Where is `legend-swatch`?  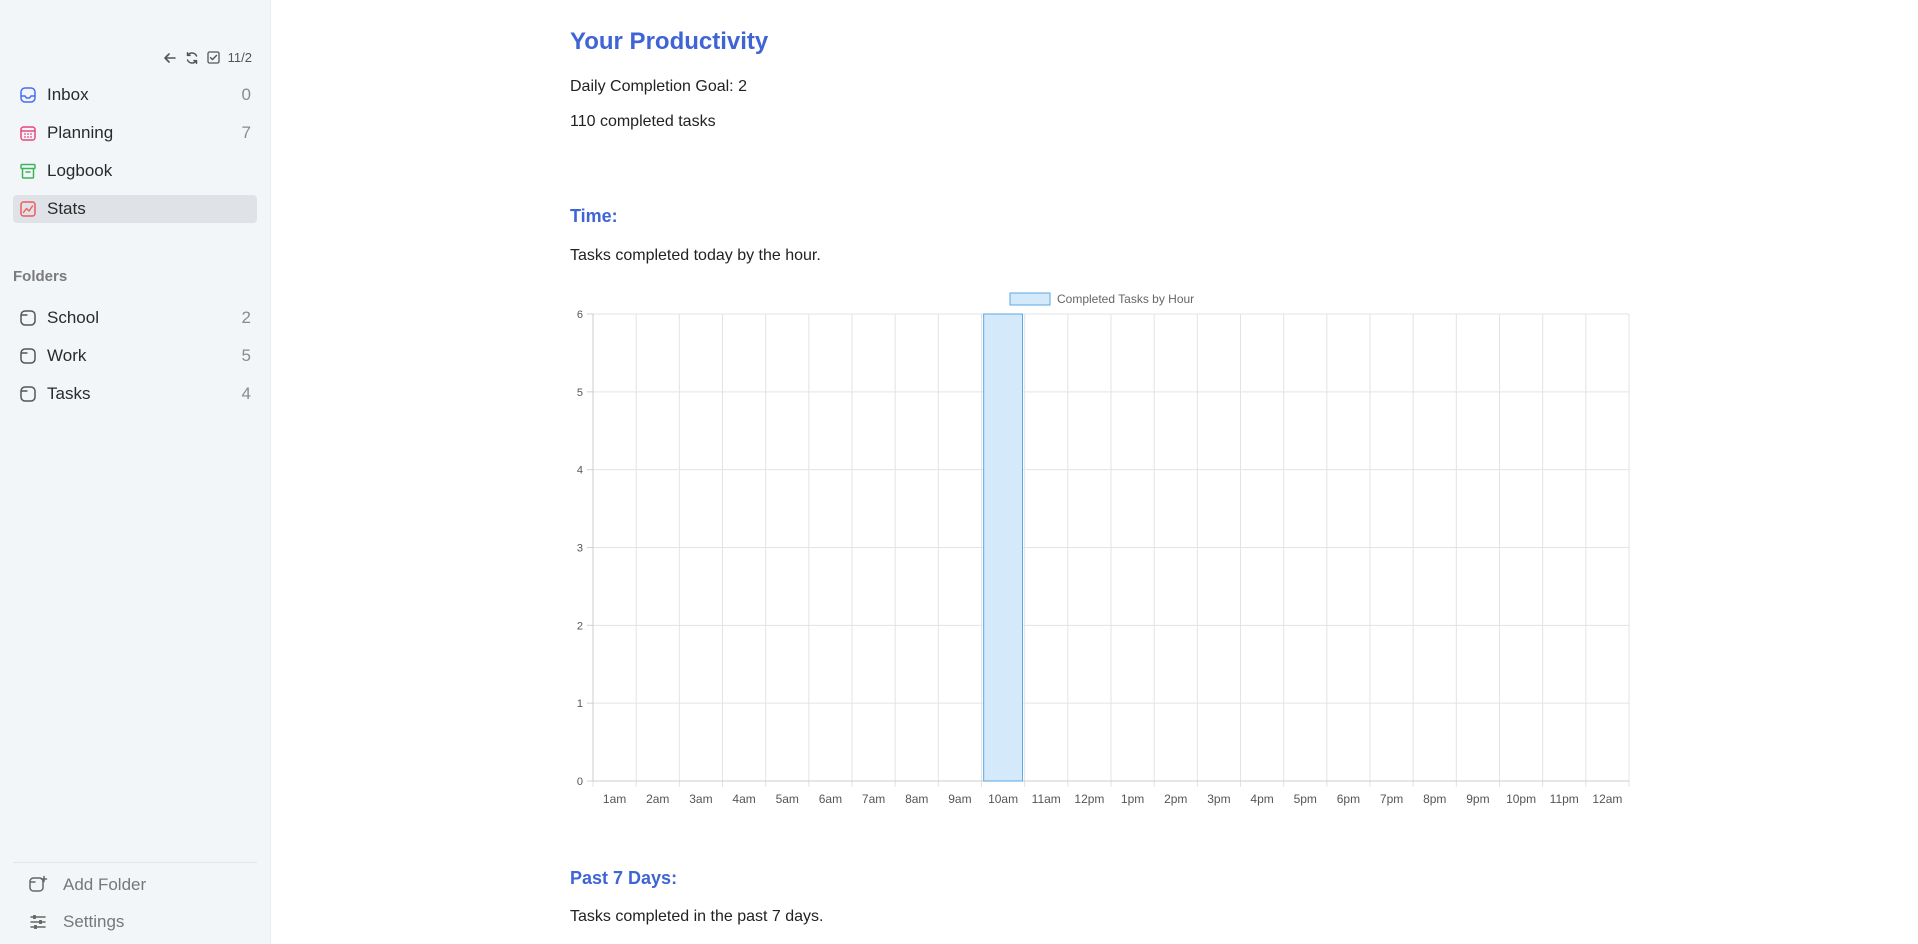
legend-swatch is located at coordinates (1030, 299).